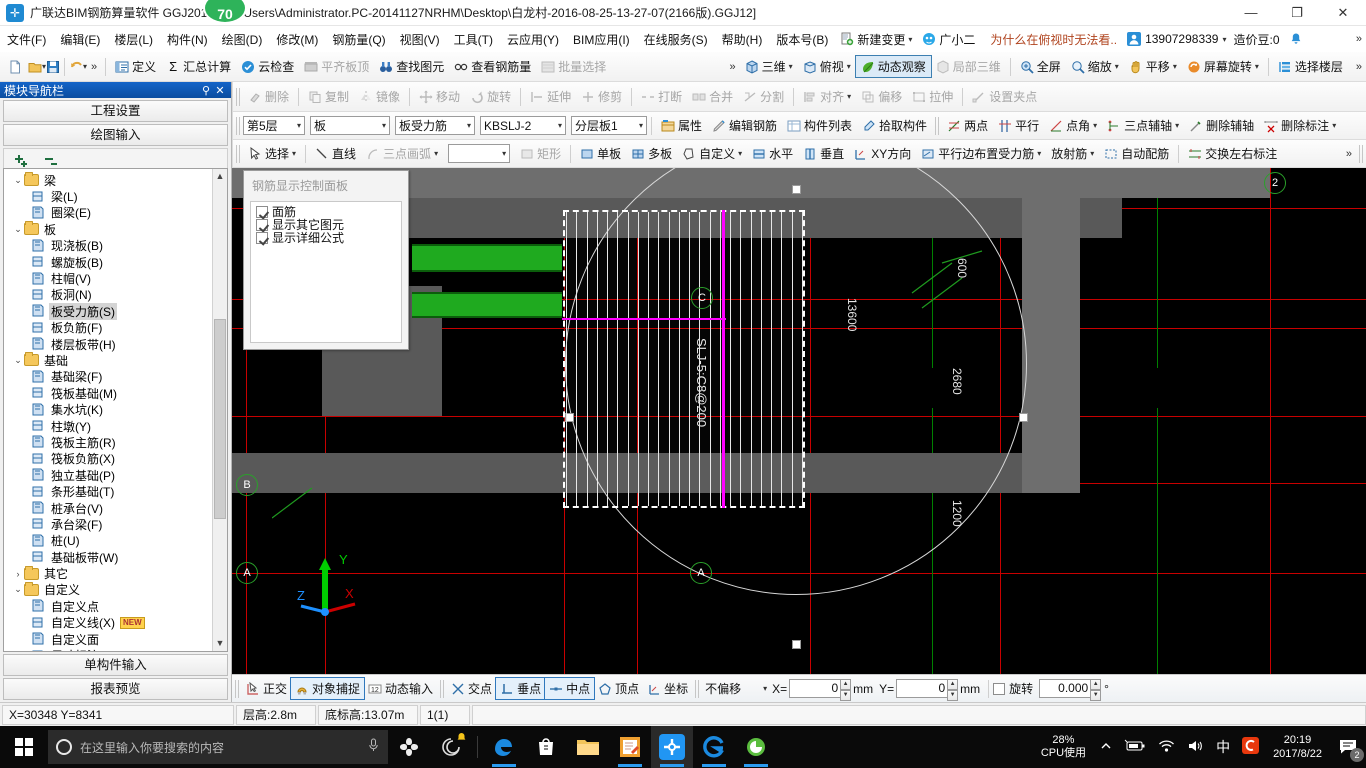 This screenshot has width=1366, height=768. I want to click on menu-file: 文件(F), so click(26, 39).